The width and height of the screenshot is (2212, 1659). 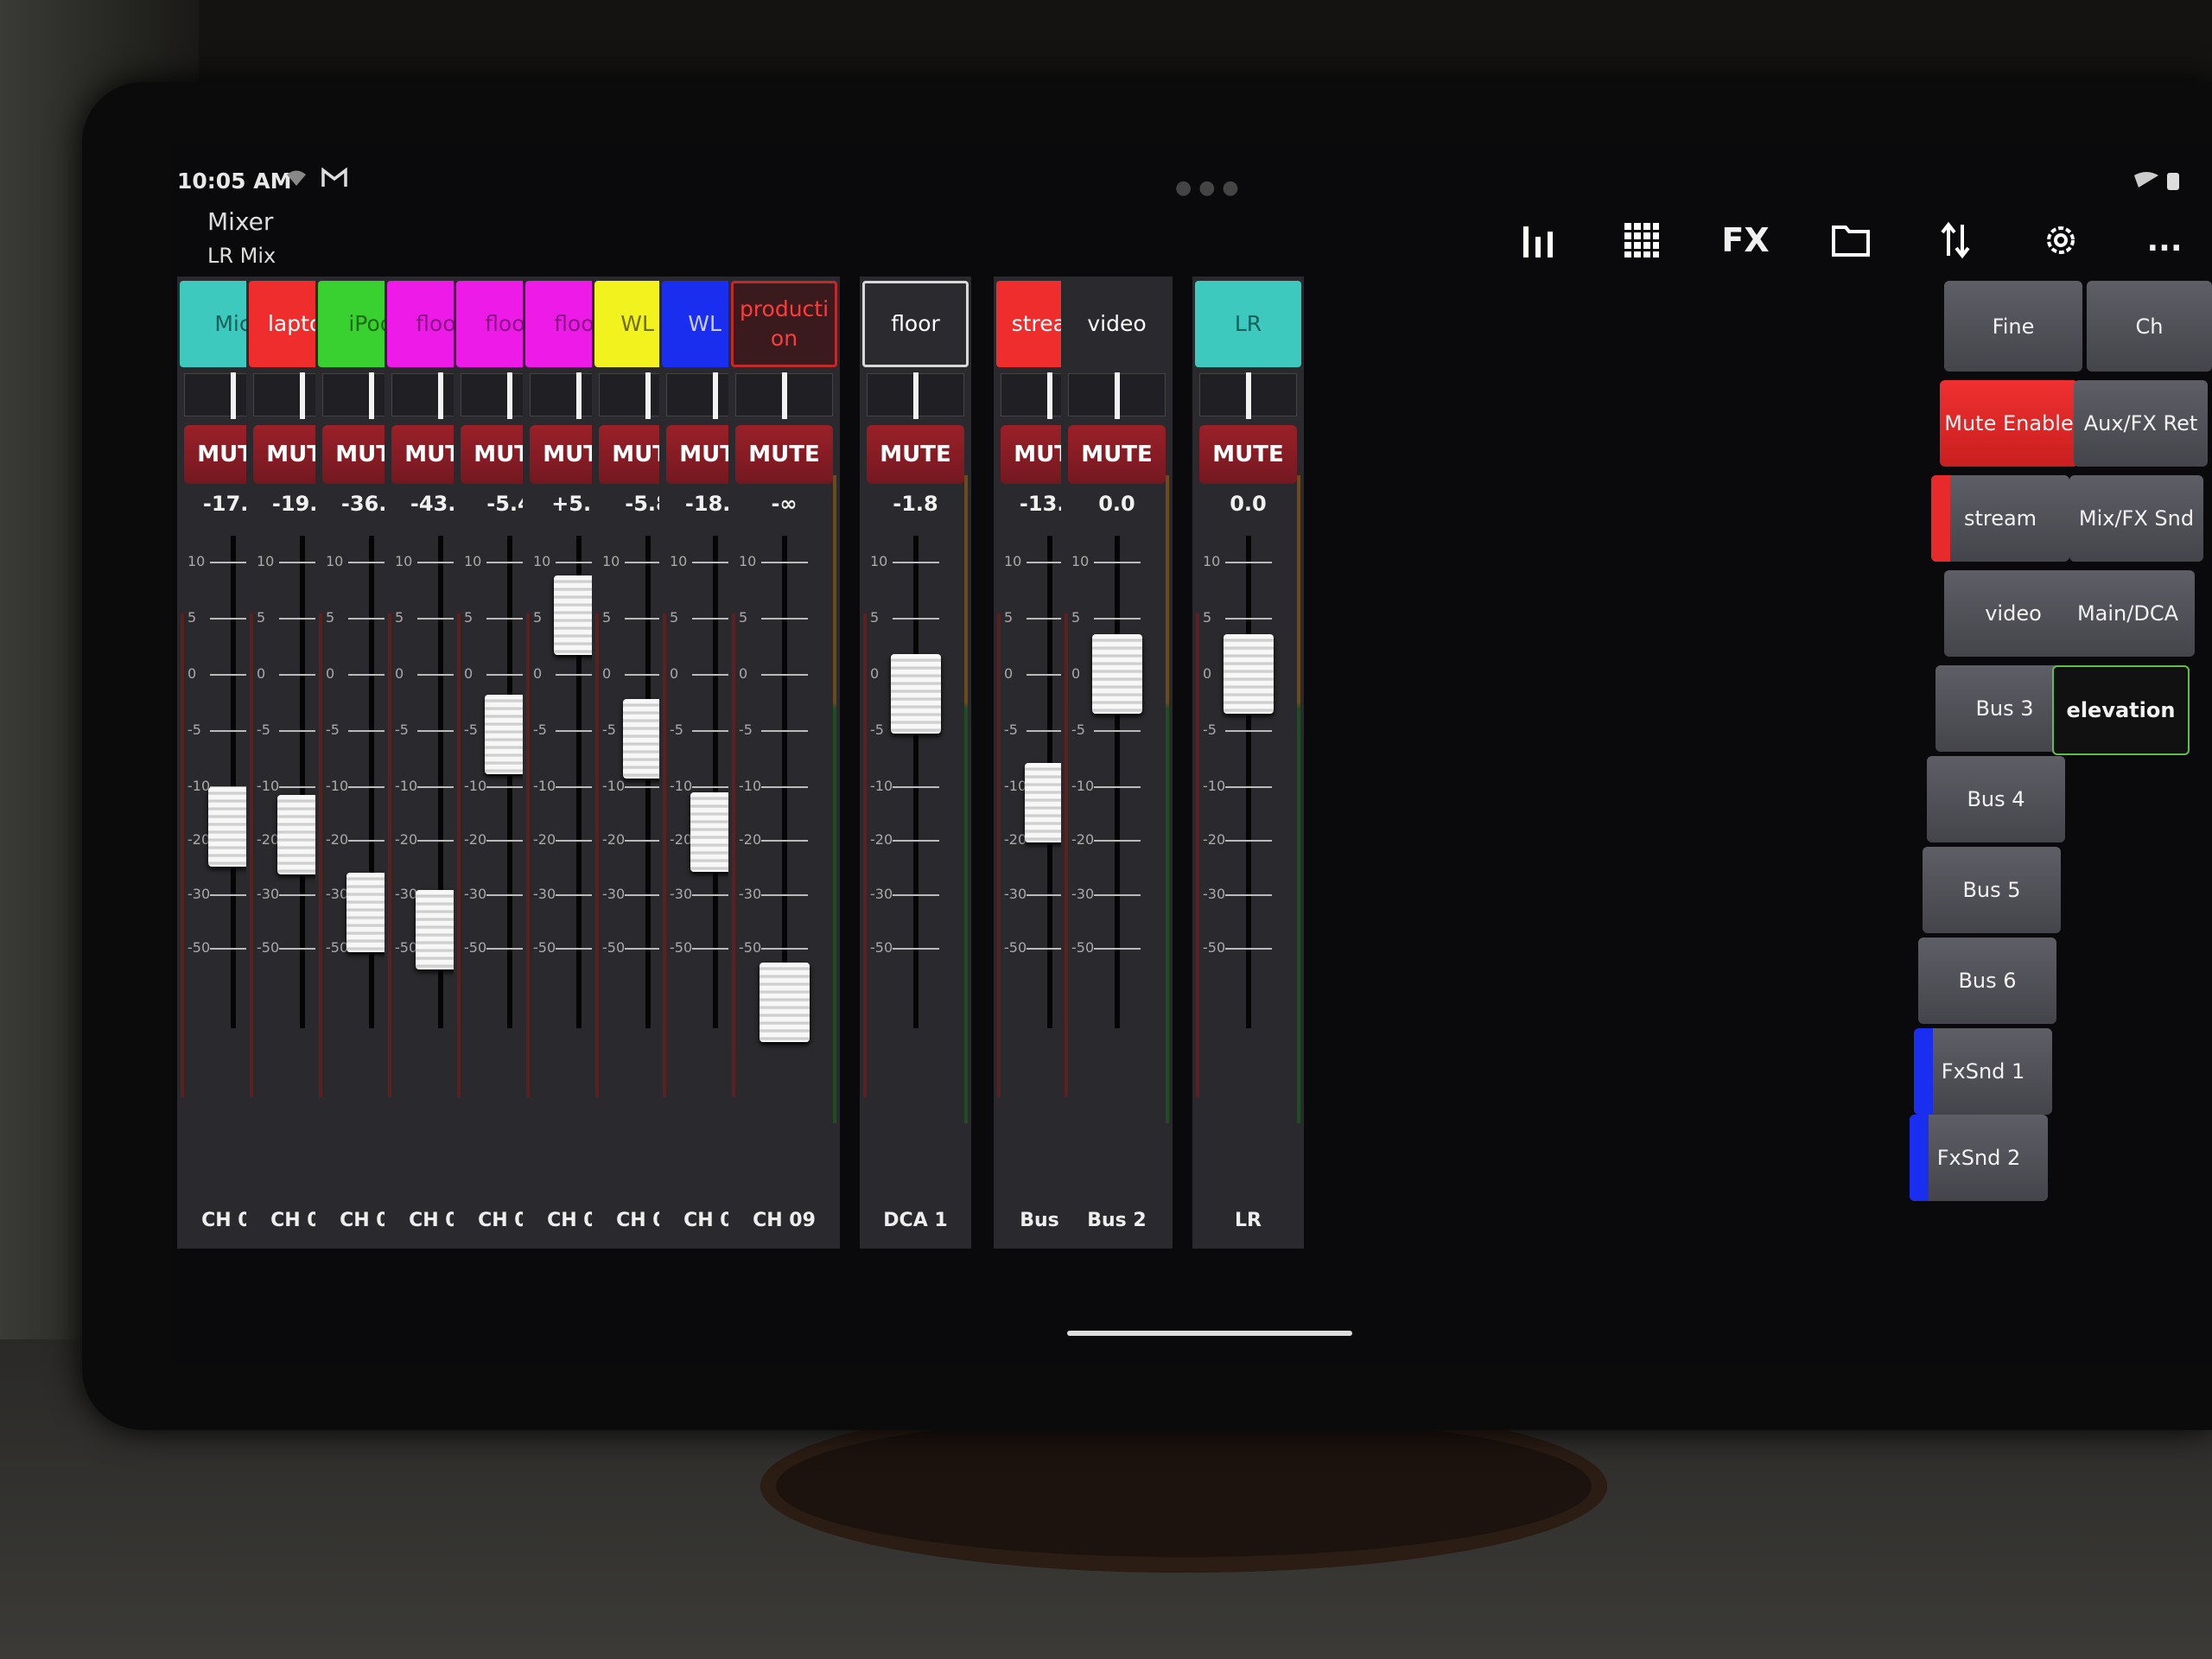 I want to click on view-select-mix-fx-snd: Mix/FX Snd, so click(x=2136, y=518).